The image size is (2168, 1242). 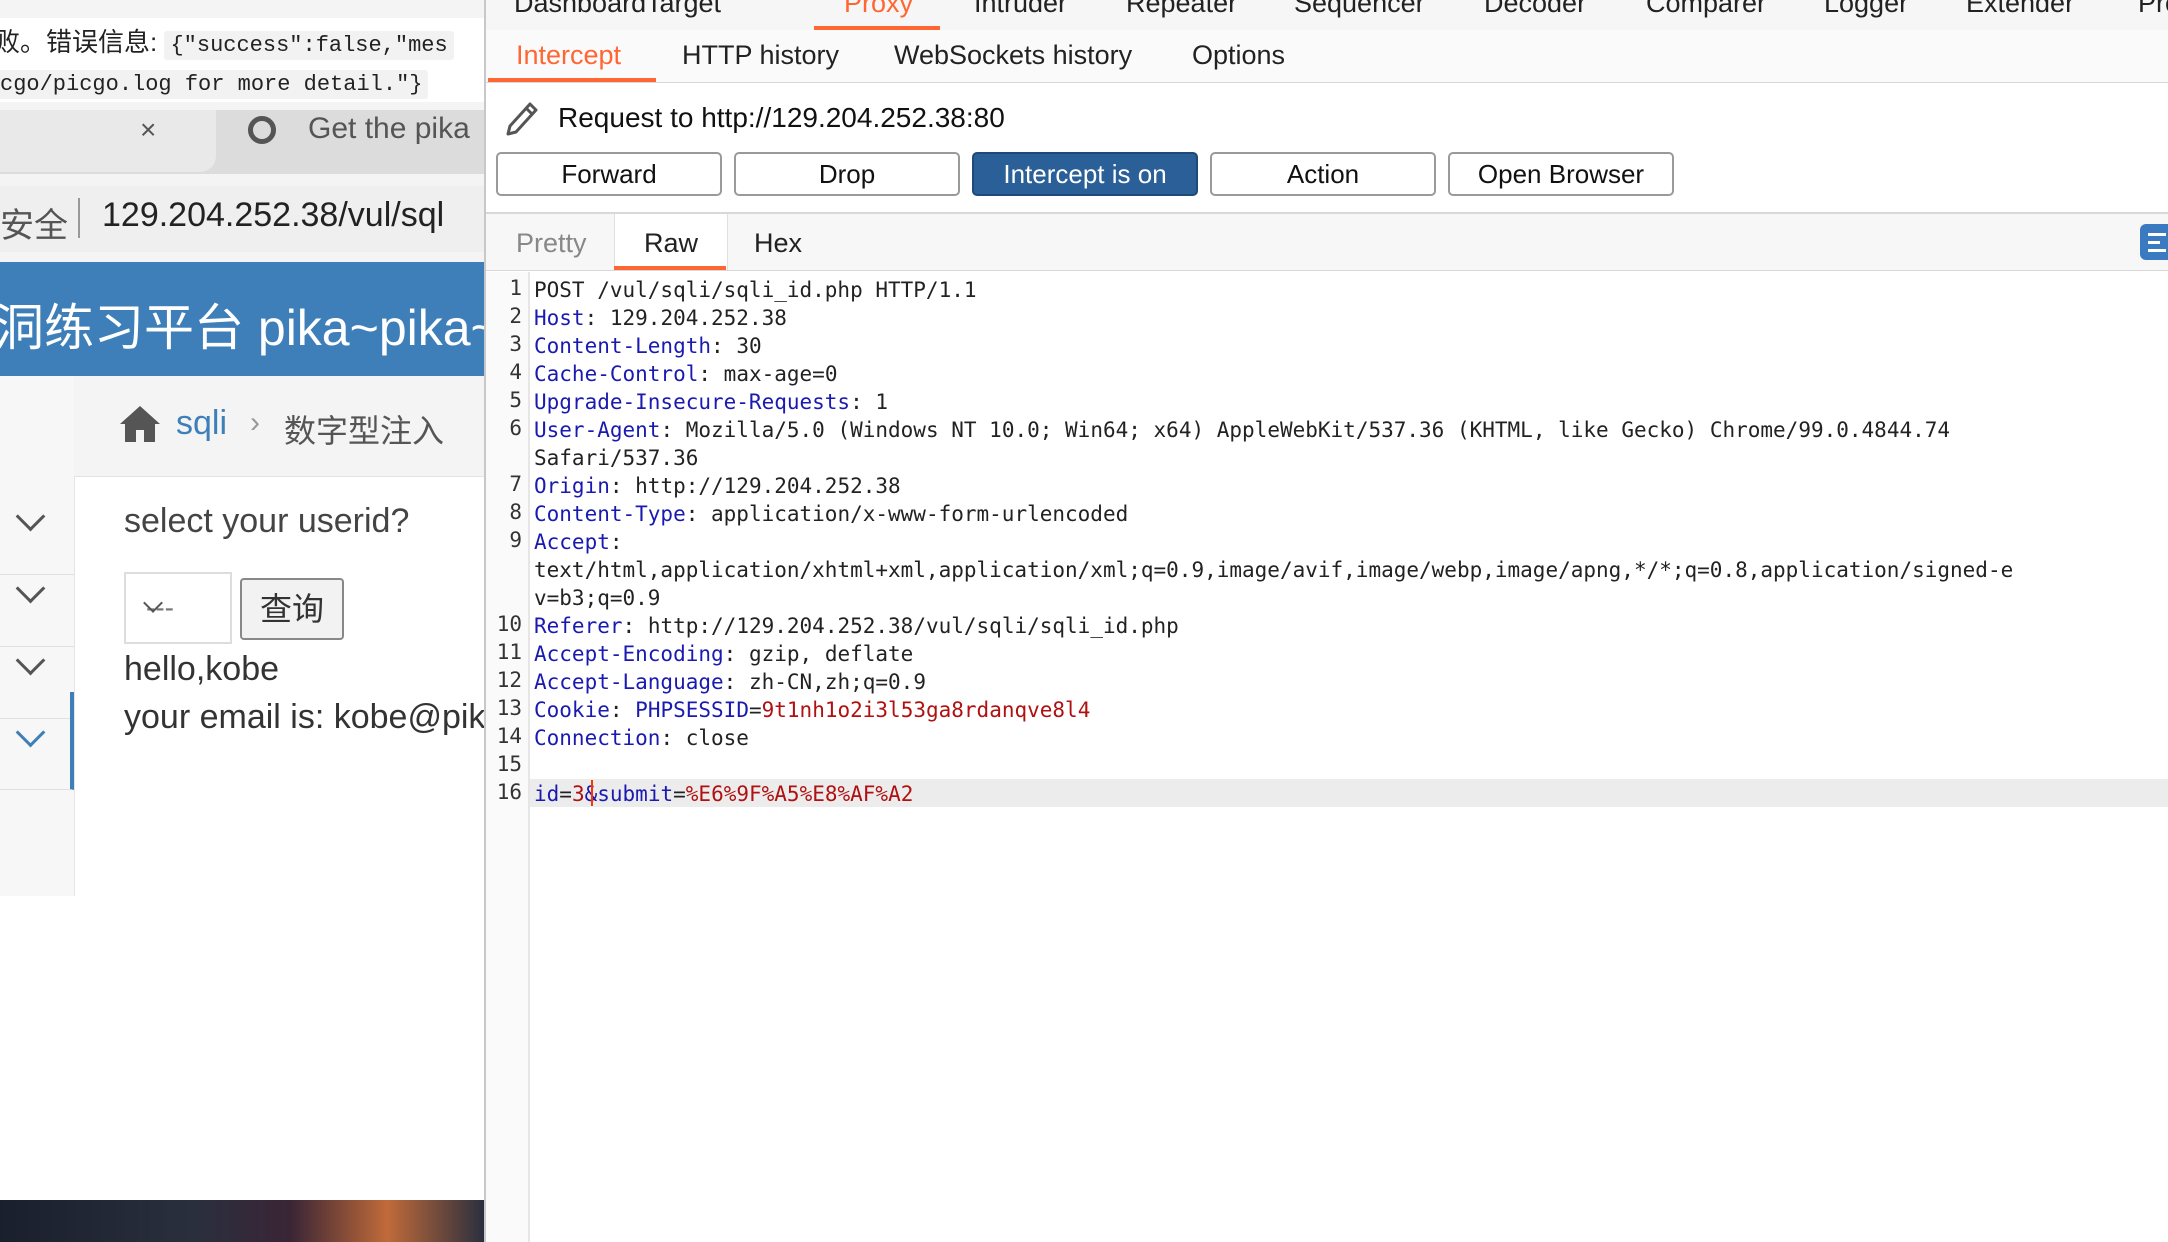 I want to click on address-bar: 安全 129.204.252.38/vul/sql, so click(x=242, y=219).